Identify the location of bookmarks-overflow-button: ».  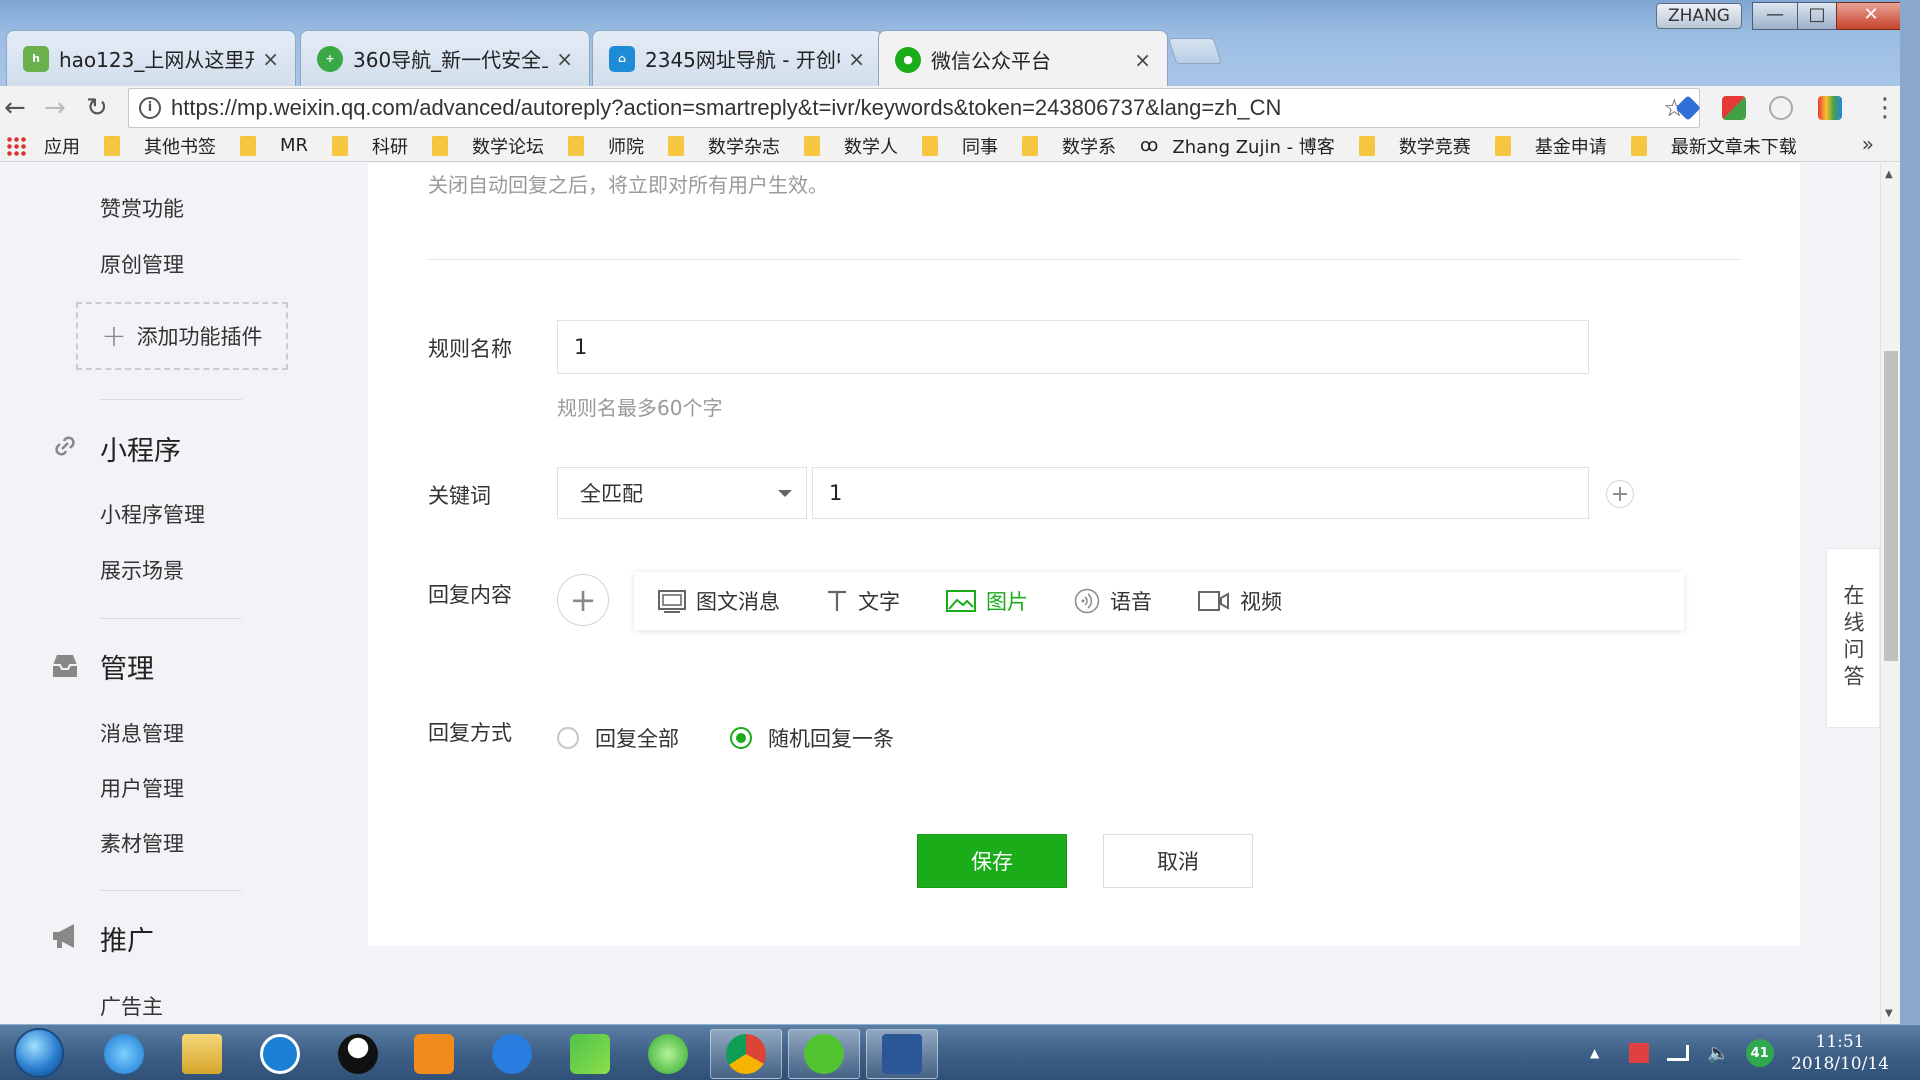
(1868, 144).